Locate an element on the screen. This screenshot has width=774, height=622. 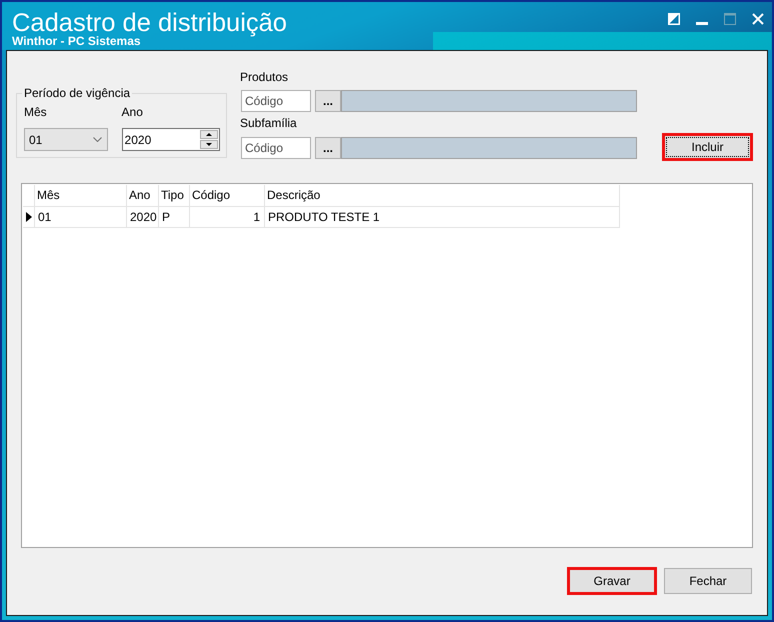
field-label: Mês is located at coordinates (35, 112).